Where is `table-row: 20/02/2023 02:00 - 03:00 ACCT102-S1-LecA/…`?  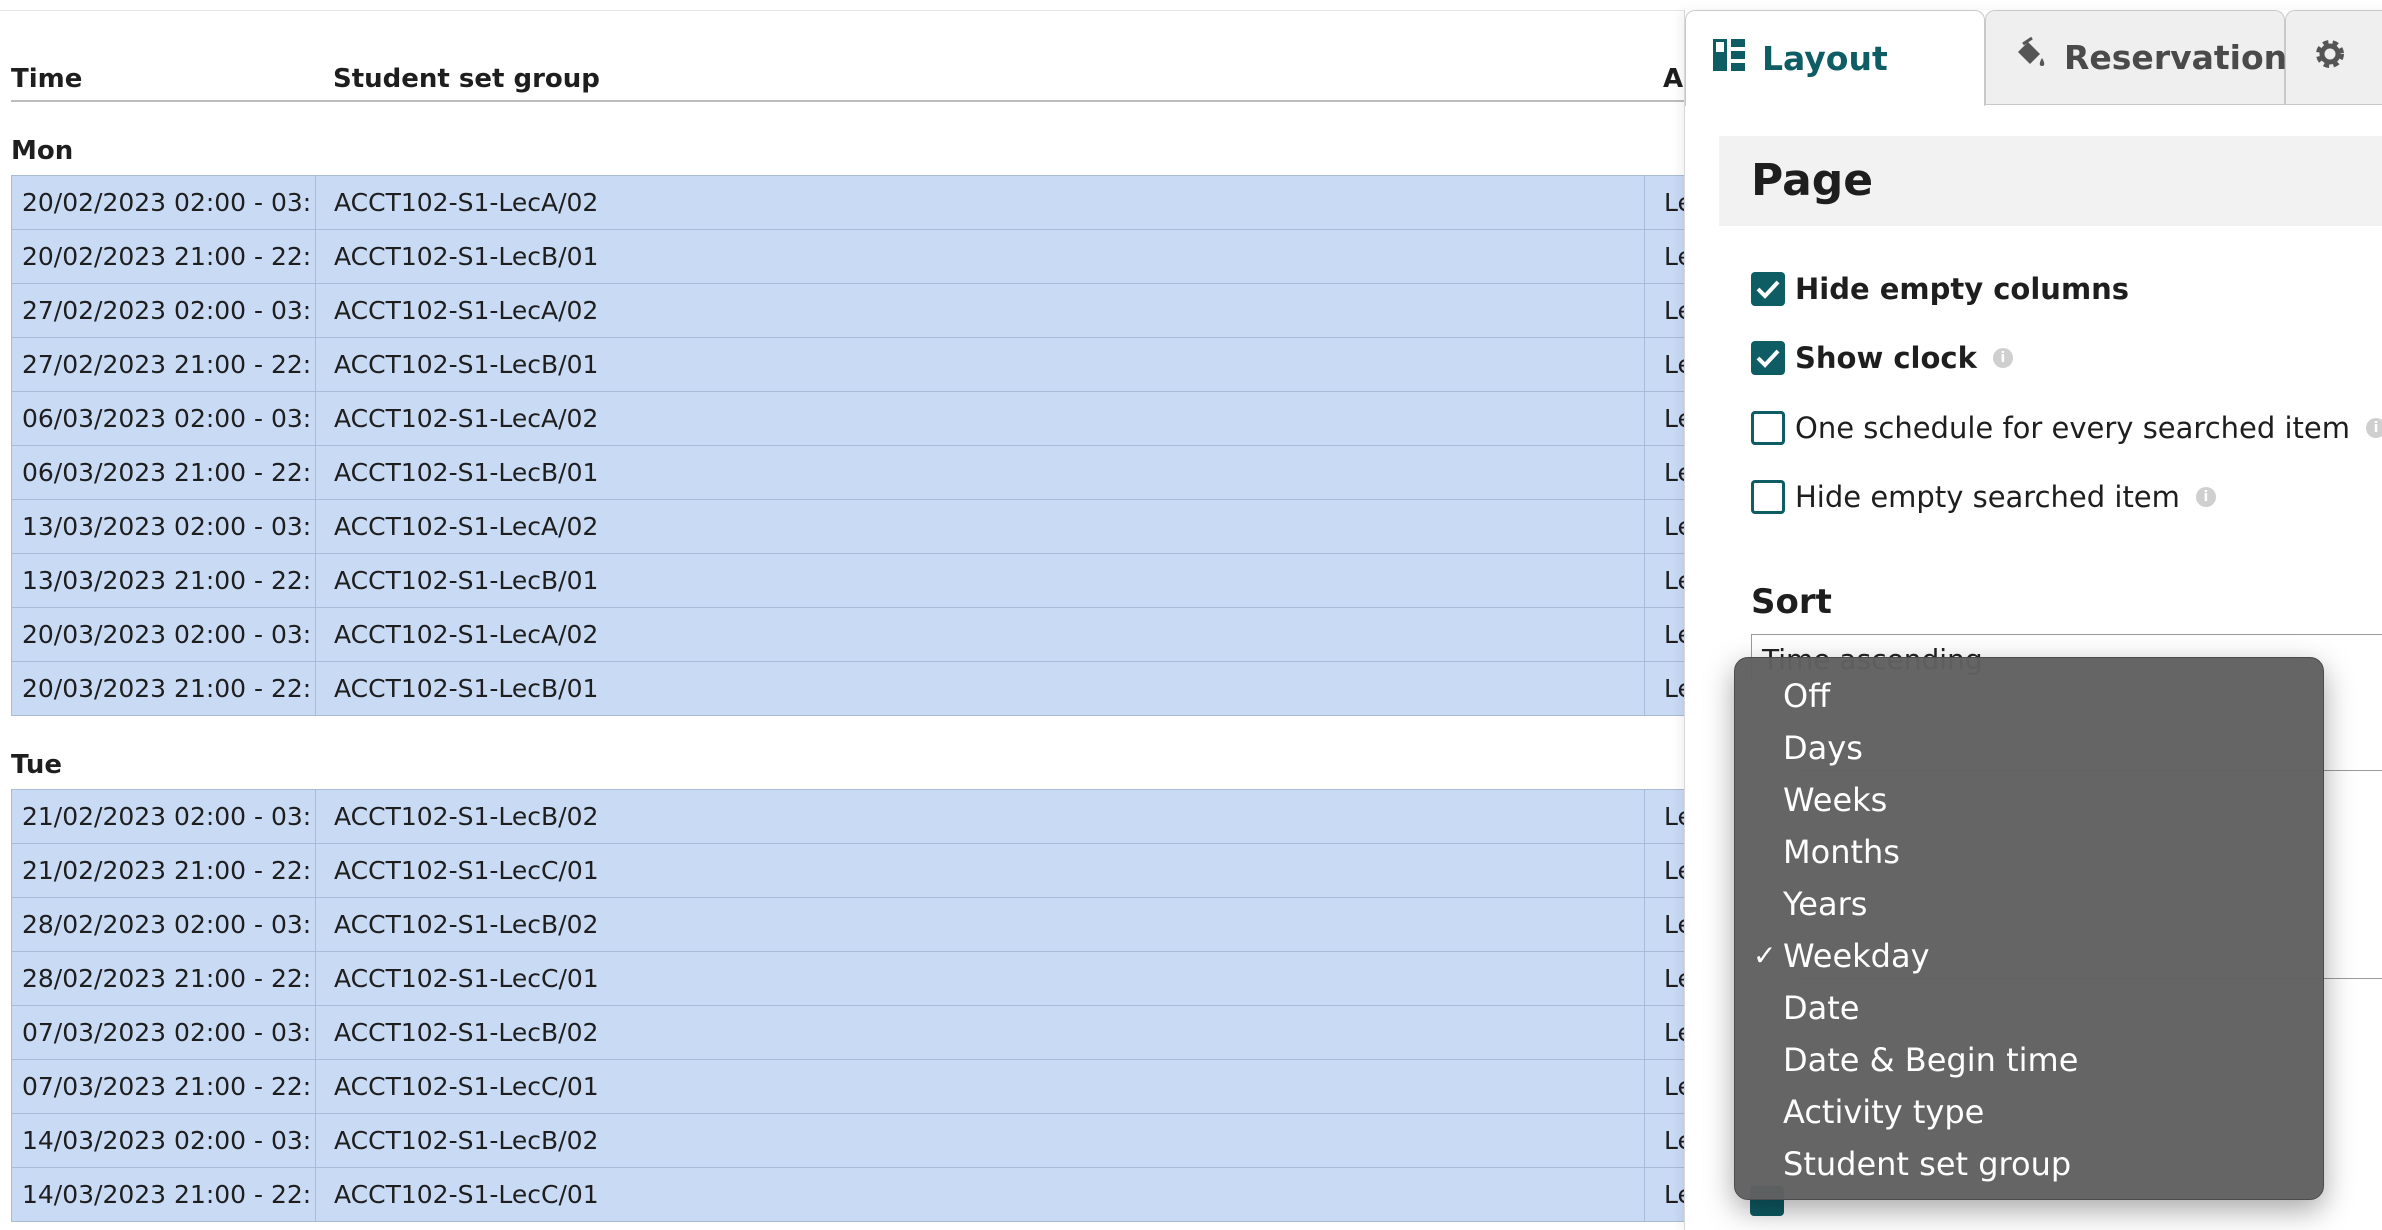 table-row: 20/02/2023 02:00 - 03:00 ACCT102-S1-LecA/… is located at coordinates (862, 203).